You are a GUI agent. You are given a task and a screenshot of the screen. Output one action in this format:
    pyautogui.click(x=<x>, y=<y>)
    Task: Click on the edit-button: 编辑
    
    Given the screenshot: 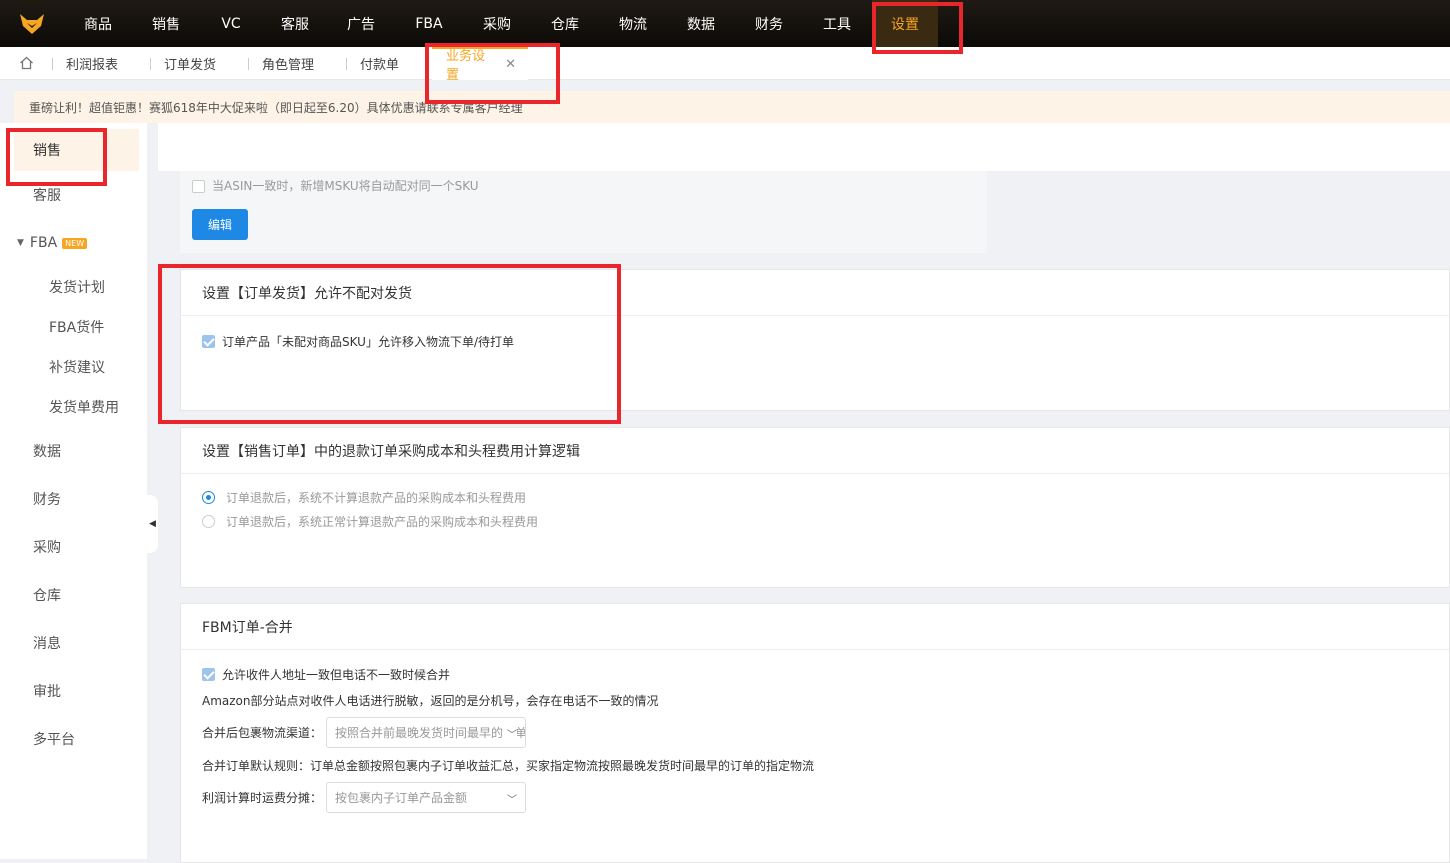 What is the action you would take?
    pyautogui.click(x=220, y=224)
    